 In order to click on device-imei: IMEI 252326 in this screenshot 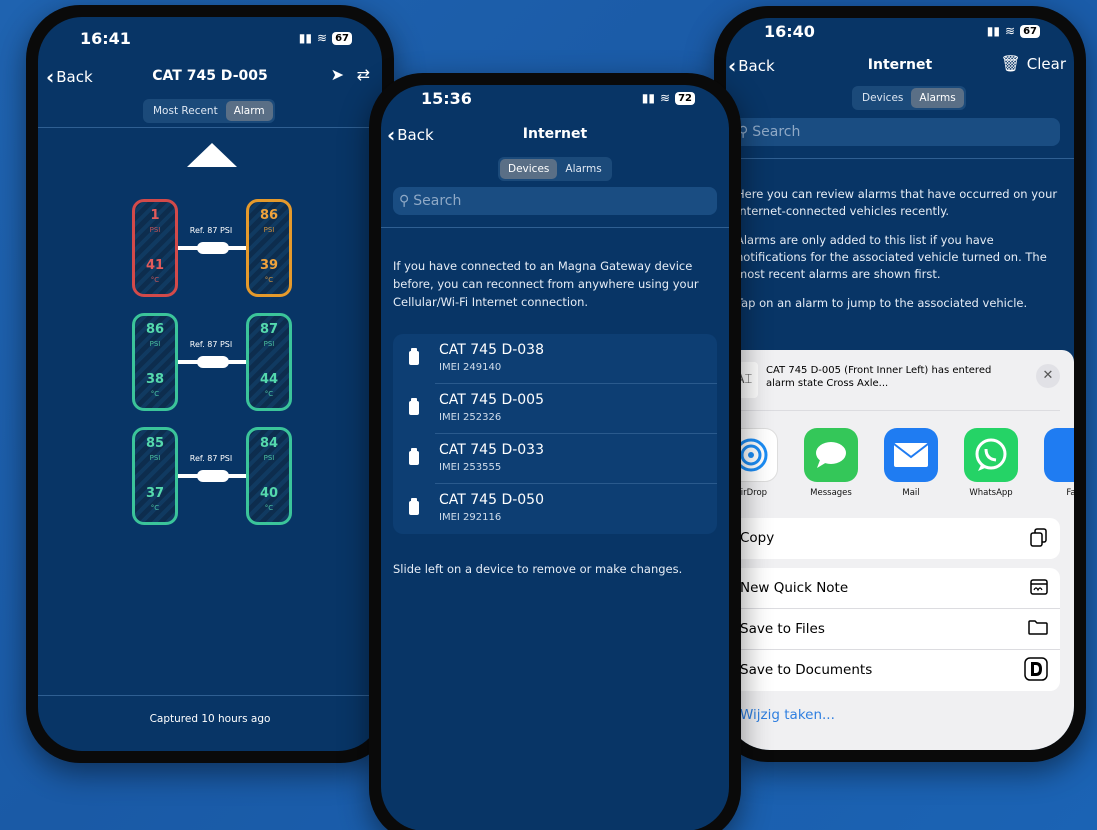, I will do `click(470, 417)`.